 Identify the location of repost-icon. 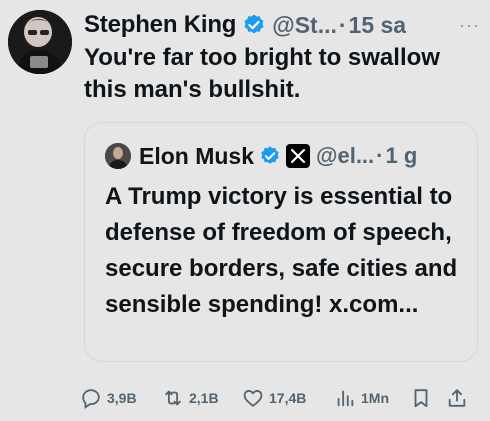
(173, 398).